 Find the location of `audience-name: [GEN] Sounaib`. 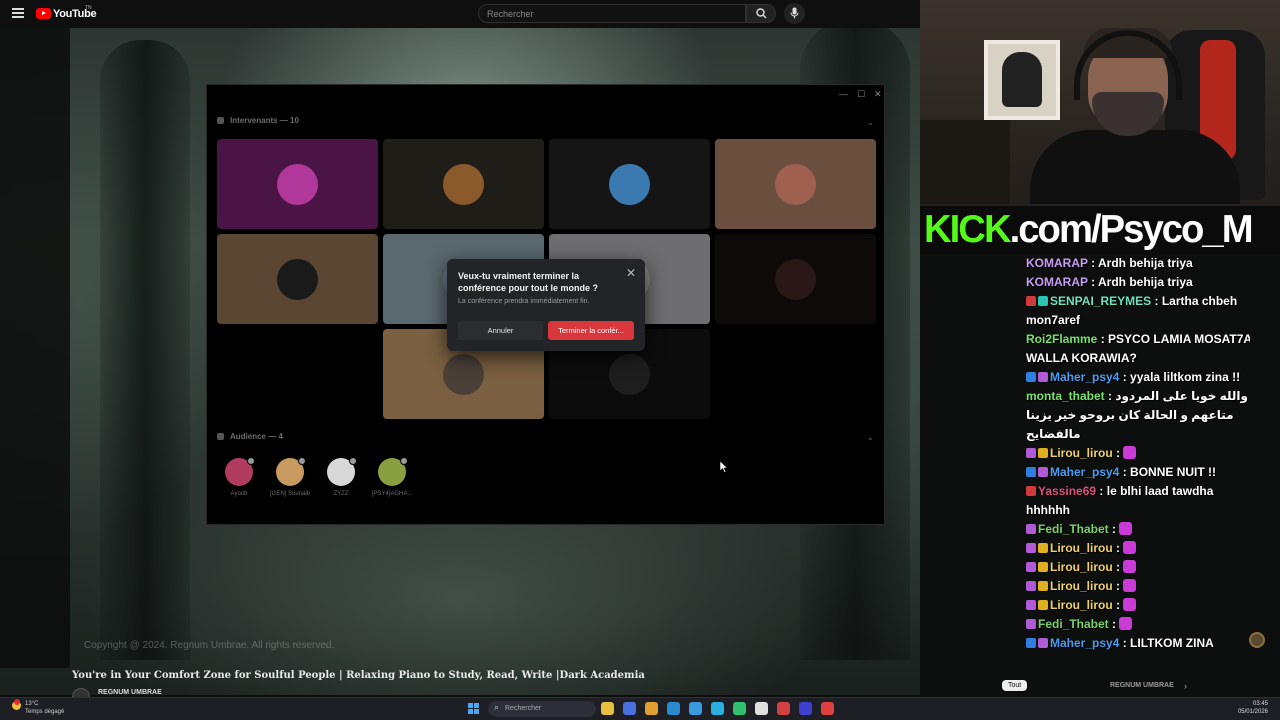

audience-name: [GEN] Sounaib is located at coordinates (290, 494).